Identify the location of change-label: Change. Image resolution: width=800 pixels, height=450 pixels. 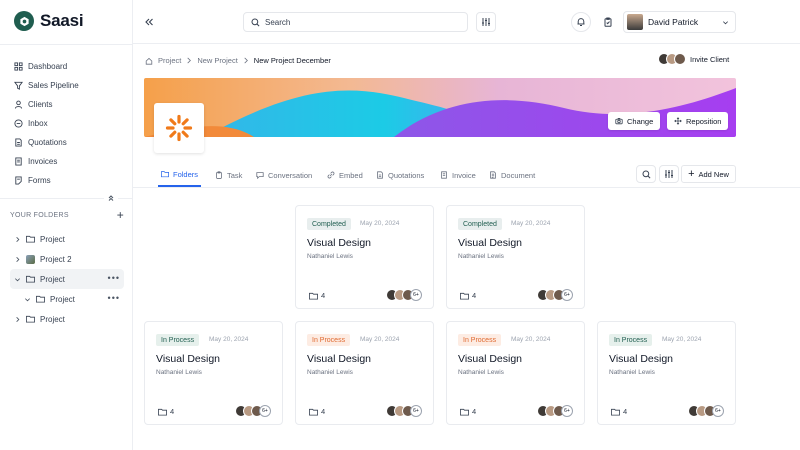
(640, 121).